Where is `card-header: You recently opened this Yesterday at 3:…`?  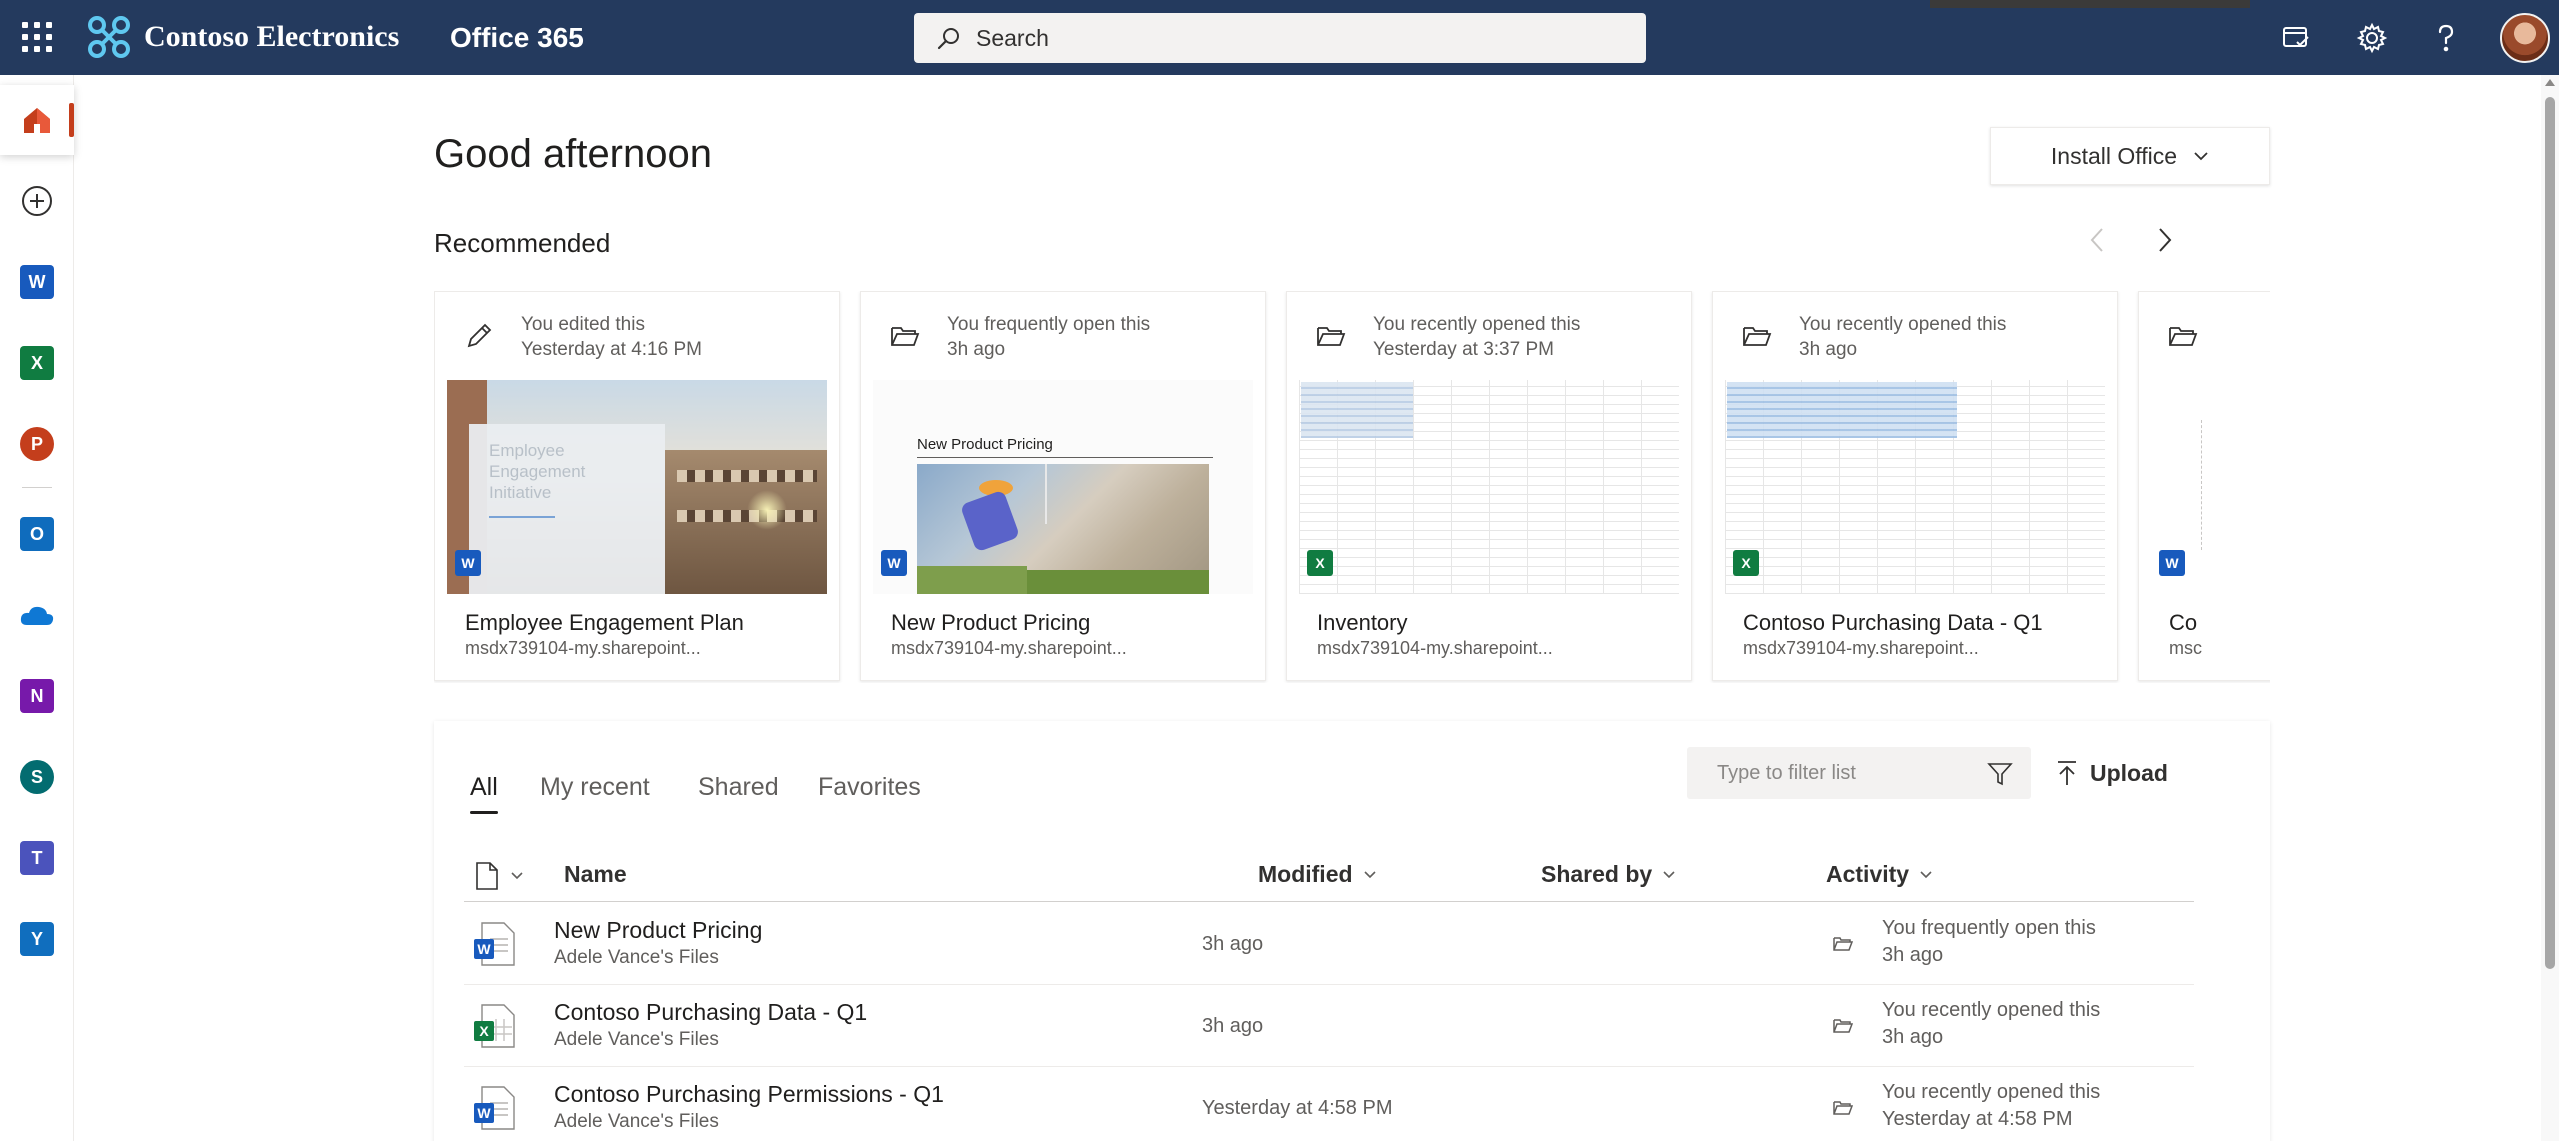 card-header: You recently opened this Yesterday at 3:… is located at coordinates (1489, 335).